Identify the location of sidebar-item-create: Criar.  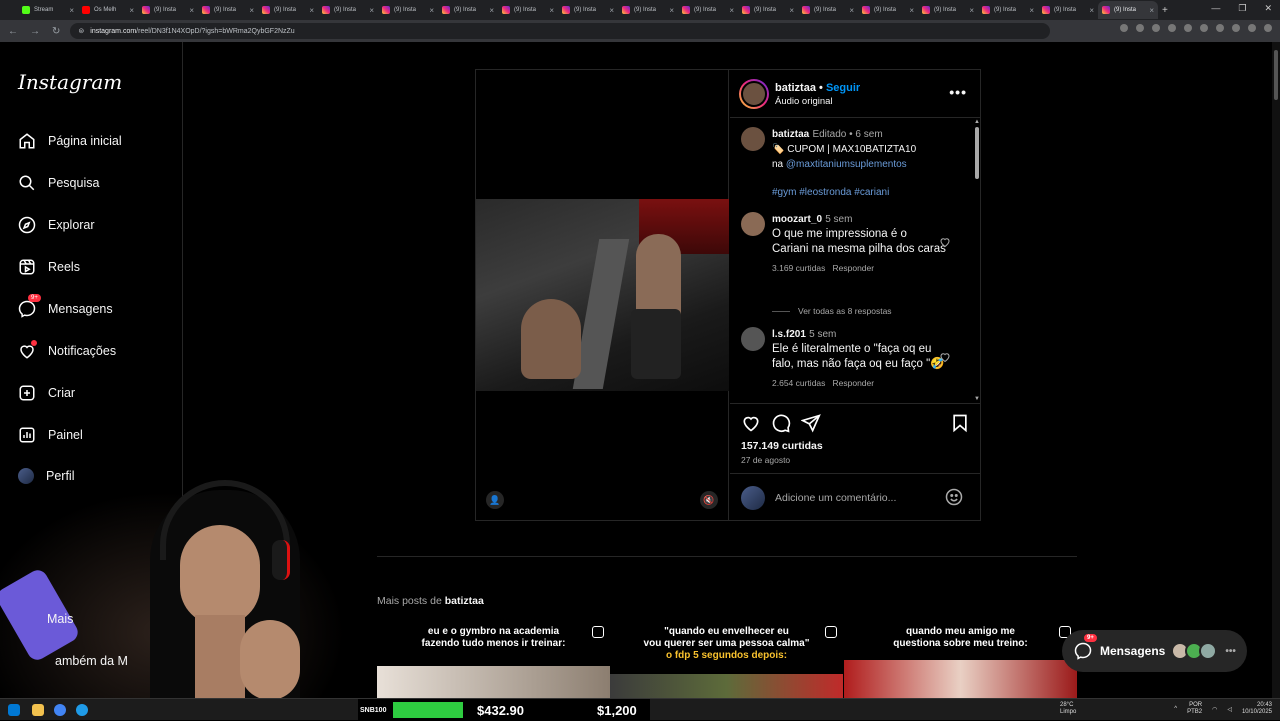
(46, 393).